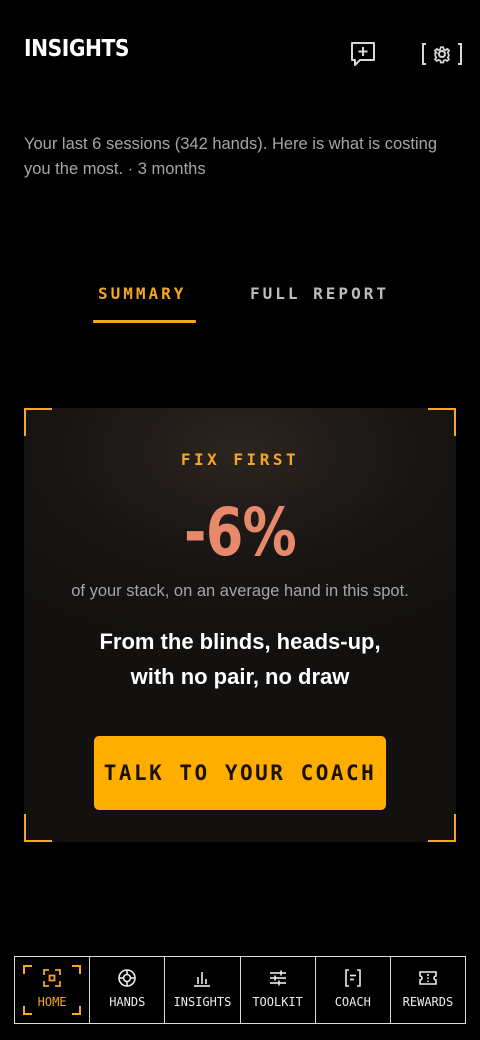 This screenshot has height=1040, width=480. Describe the element at coordinates (202, 1002) in the screenshot. I see `nav-label: INSIGHTS` at that location.